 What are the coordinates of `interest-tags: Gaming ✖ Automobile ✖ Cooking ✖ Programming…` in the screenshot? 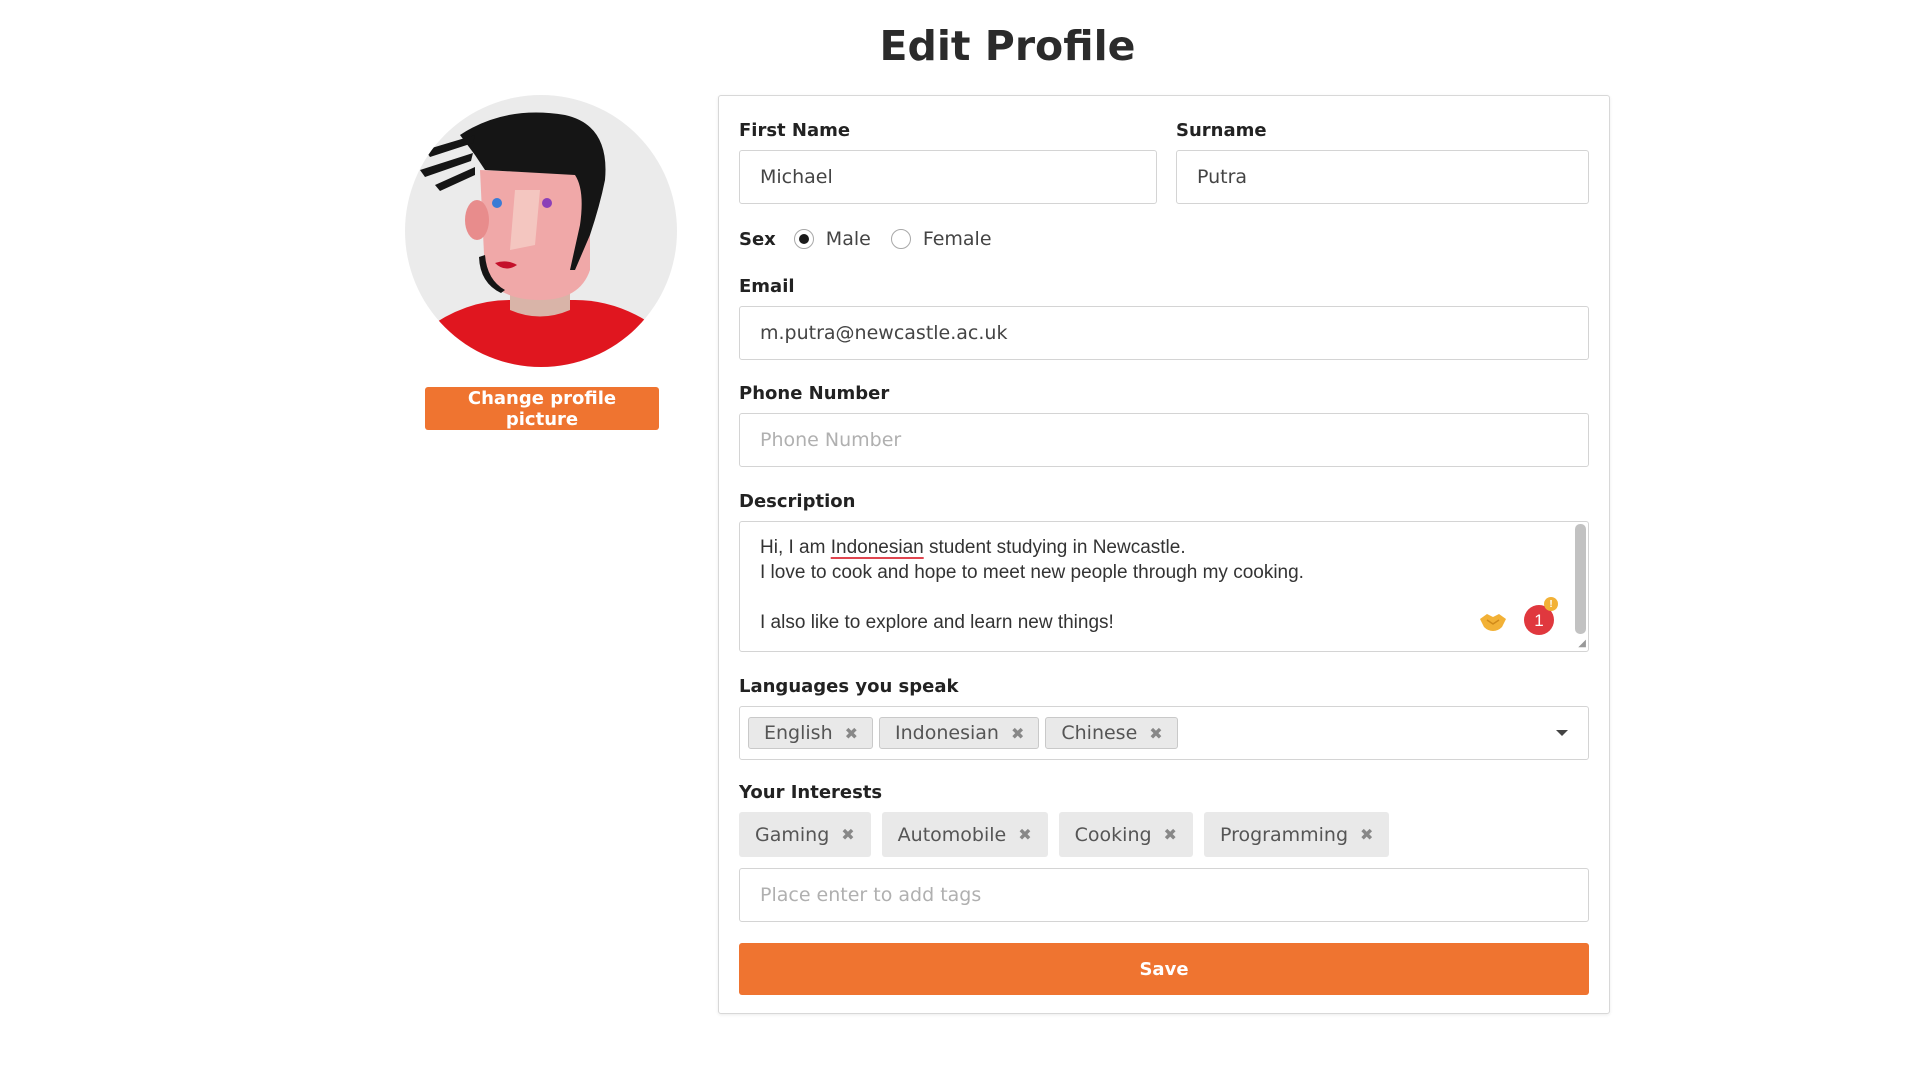 It's located at (1069, 834).